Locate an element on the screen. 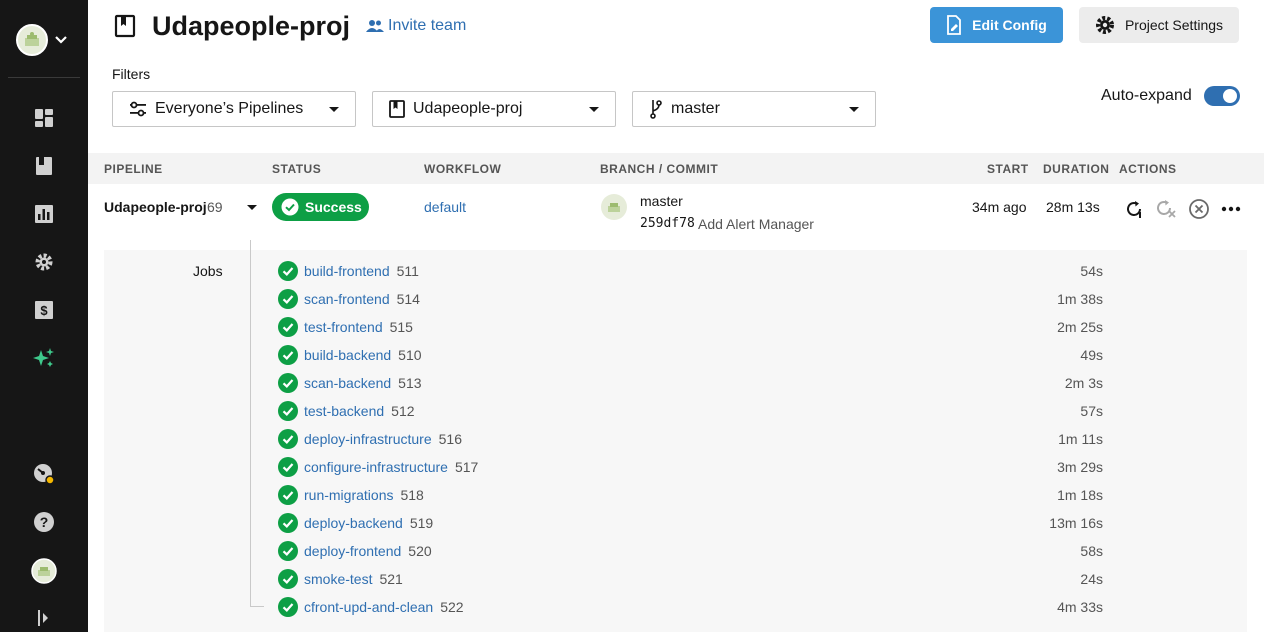 The image size is (1264, 632). org-switcher is located at coordinates (46, 40).